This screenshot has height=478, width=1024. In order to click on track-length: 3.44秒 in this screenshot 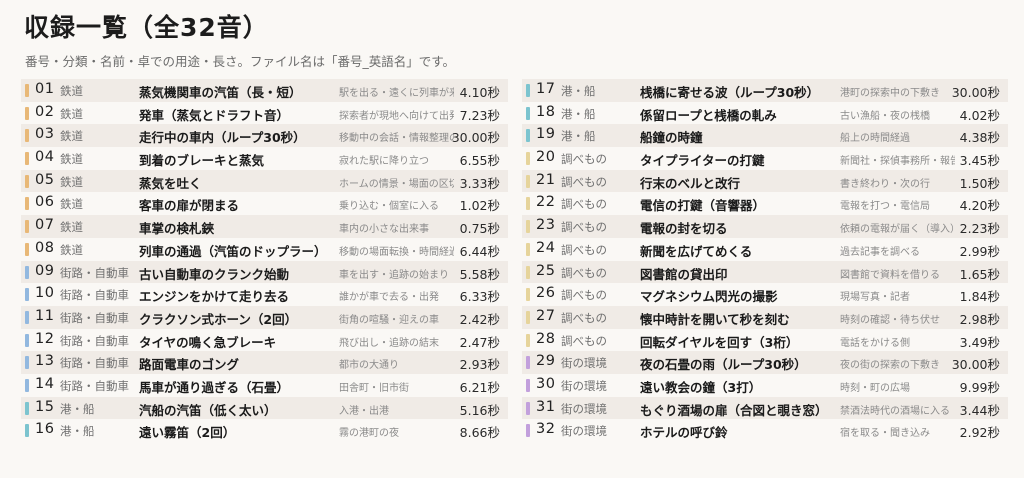, I will do `click(979, 410)`.